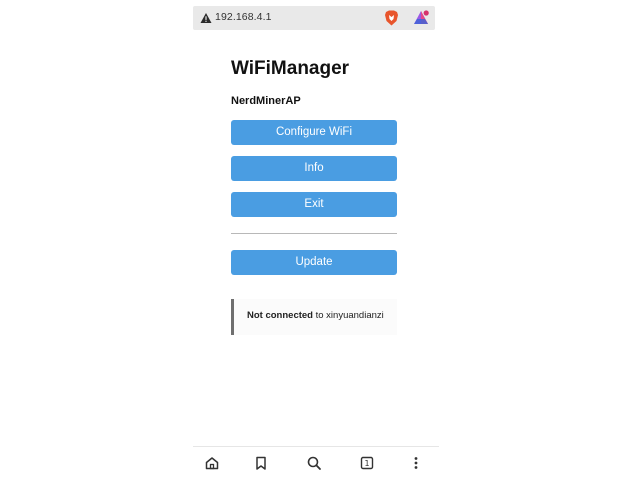 This screenshot has height=480, width=640. What do you see at coordinates (261, 463) in the screenshot?
I see `bookmark-icon` at bounding box center [261, 463].